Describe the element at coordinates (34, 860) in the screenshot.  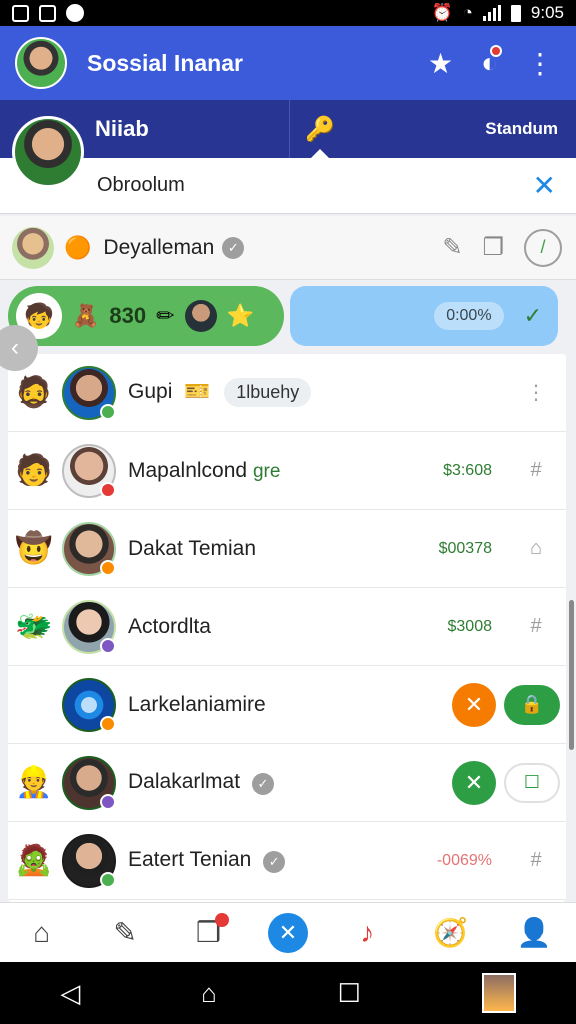
I see `game-character-icon: 🧟` at that location.